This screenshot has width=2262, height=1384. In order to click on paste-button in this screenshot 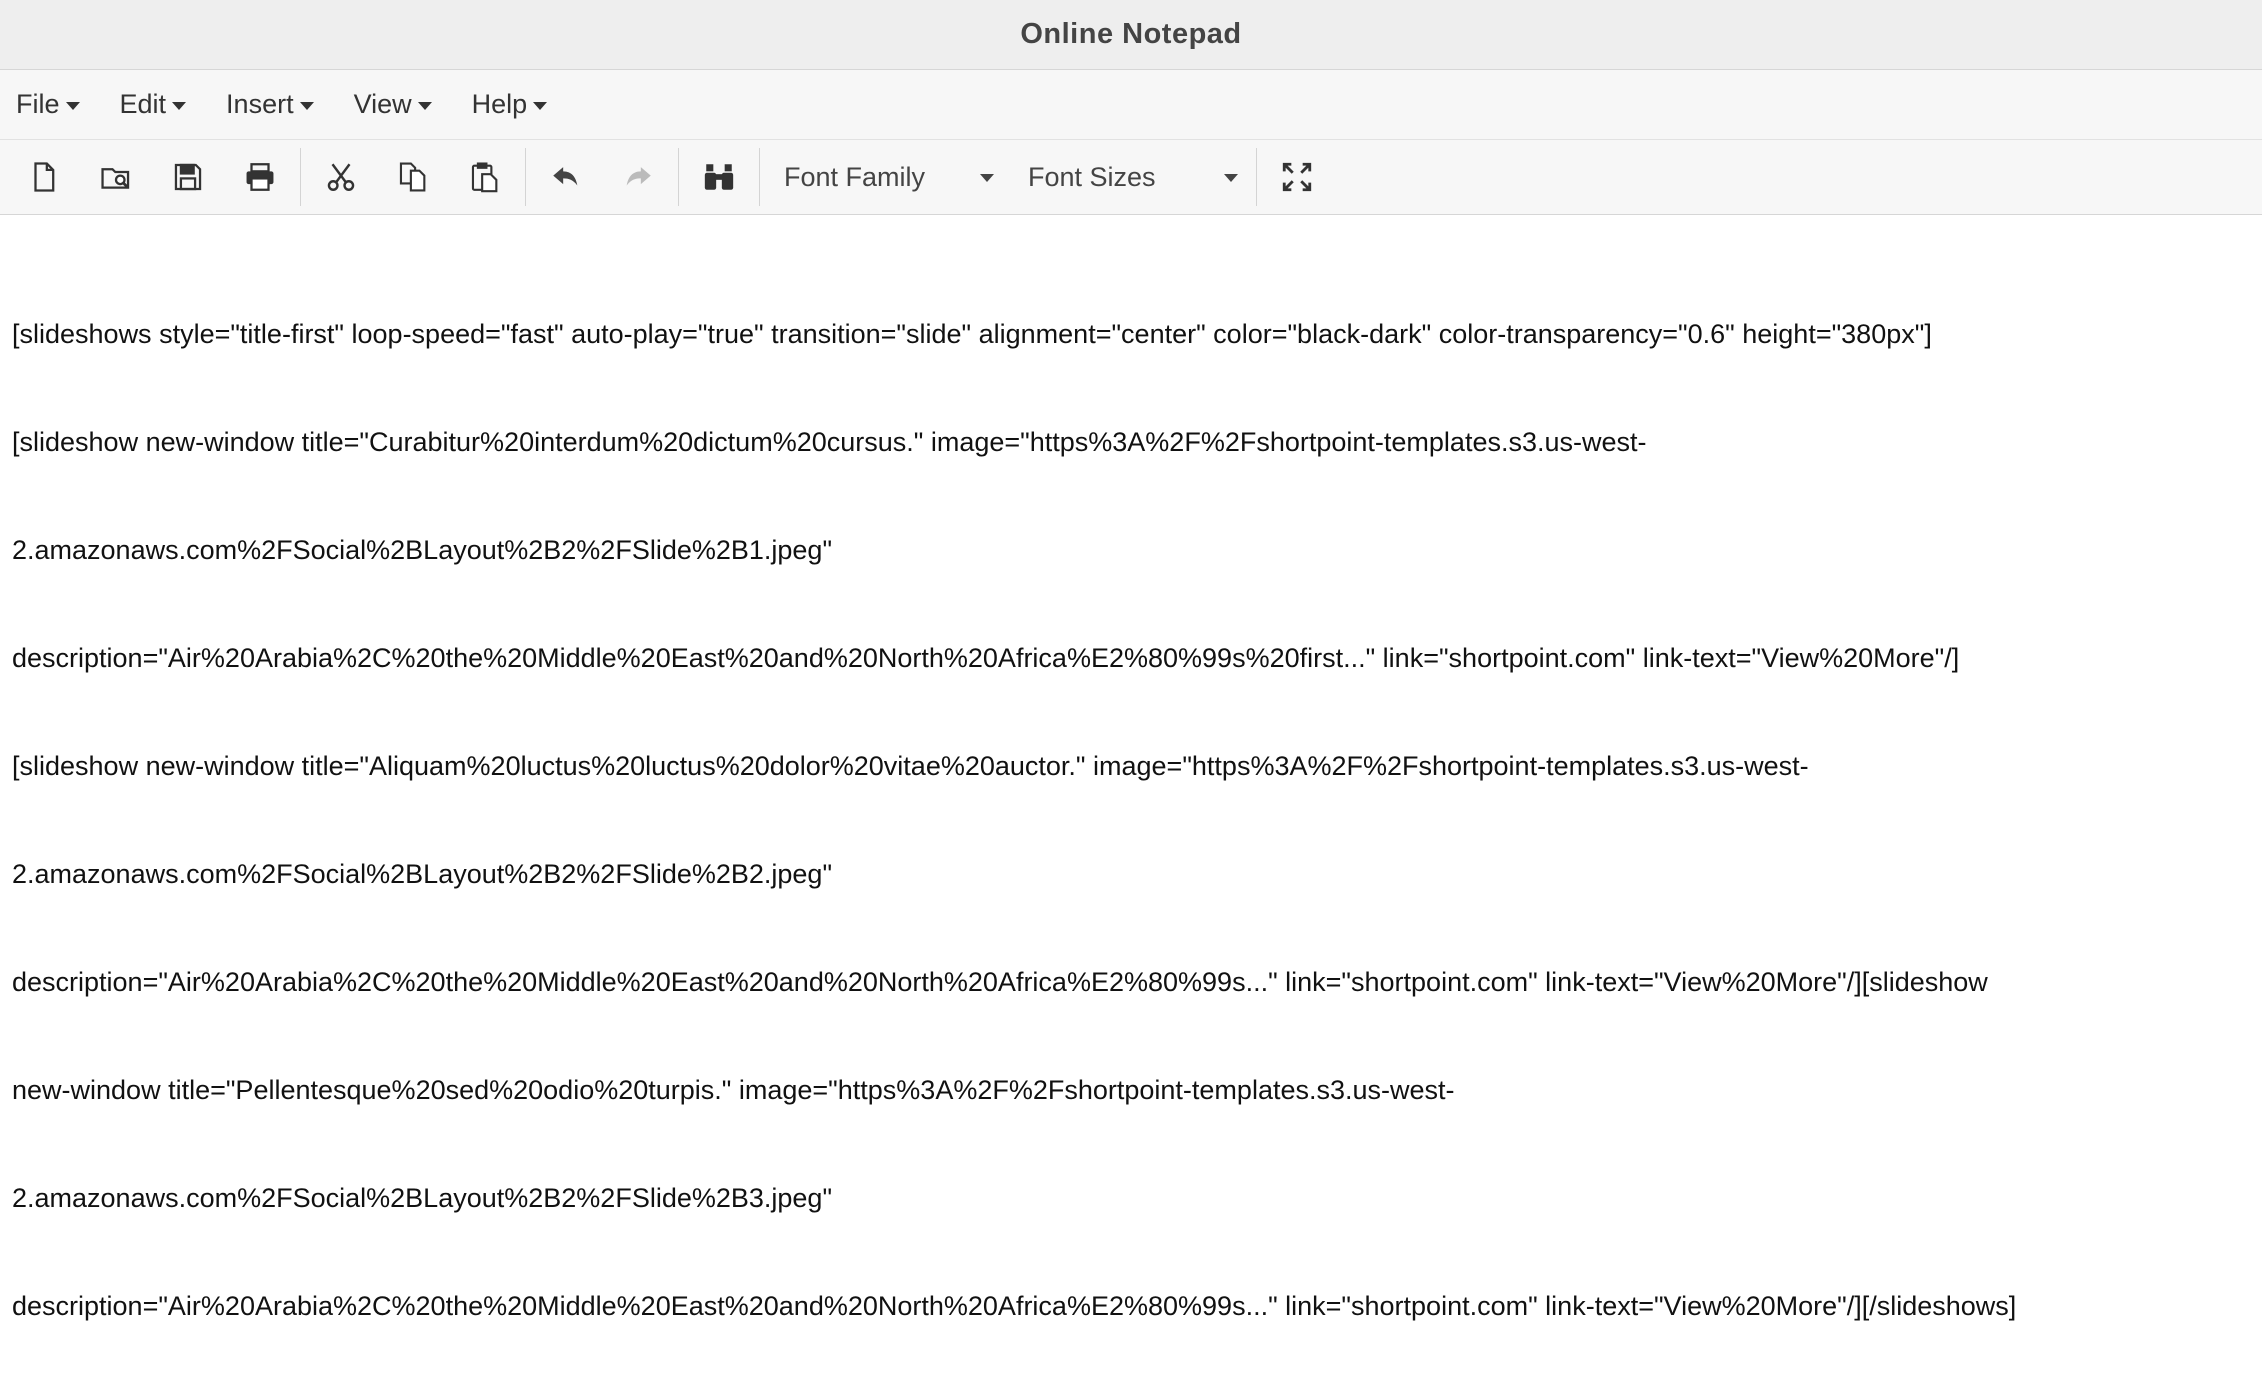, I will do `click(485, 177)`.